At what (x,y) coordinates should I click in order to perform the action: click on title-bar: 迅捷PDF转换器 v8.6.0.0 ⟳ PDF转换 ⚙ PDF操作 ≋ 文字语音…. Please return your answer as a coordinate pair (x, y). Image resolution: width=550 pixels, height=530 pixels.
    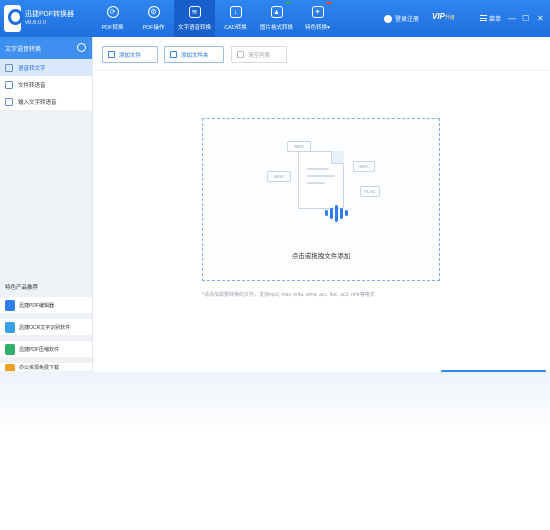
    Looking at the image, I should click on (275, 18).